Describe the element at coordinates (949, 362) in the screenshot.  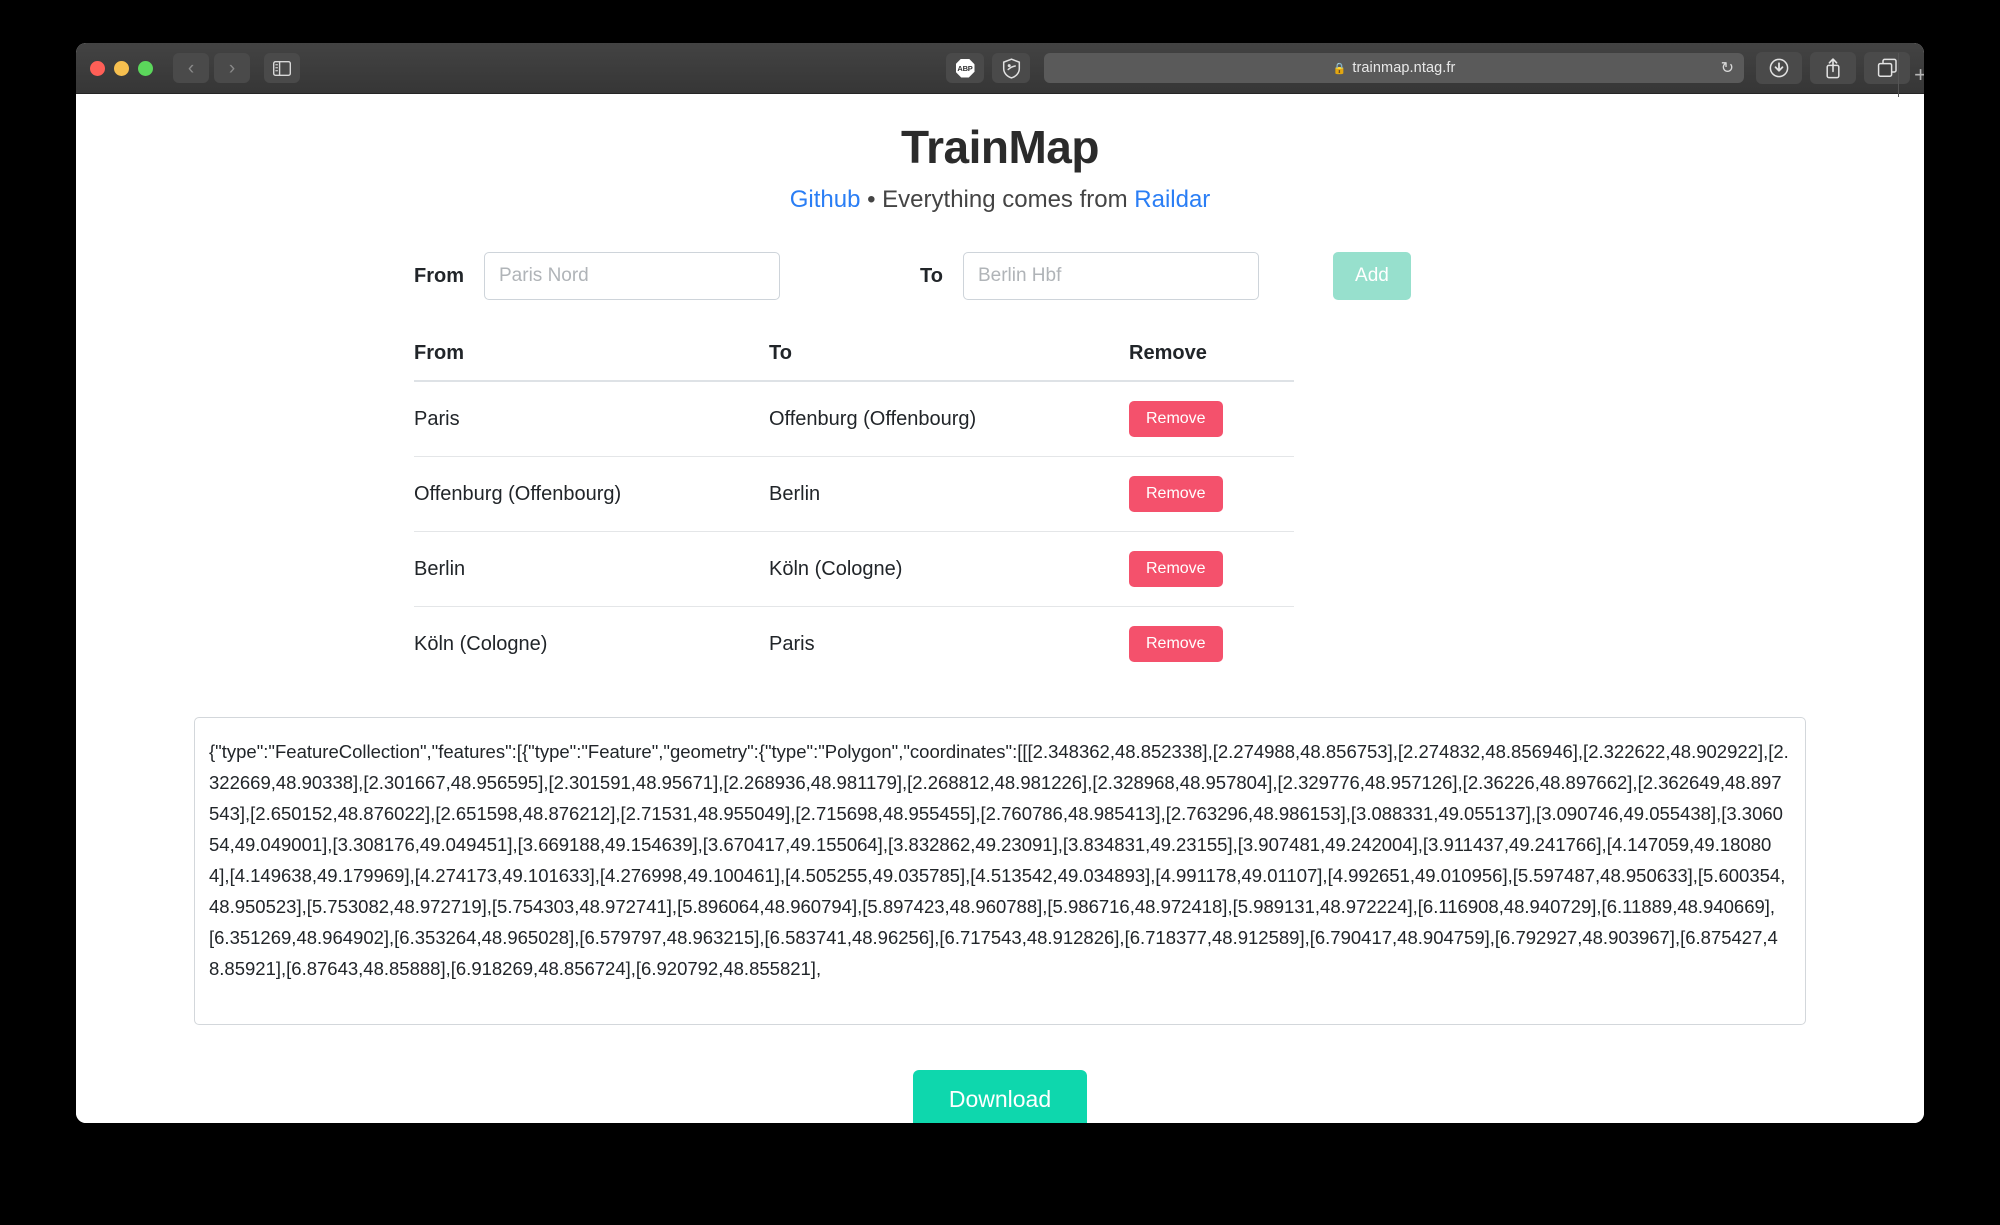
I see `header-to: To` at that location.